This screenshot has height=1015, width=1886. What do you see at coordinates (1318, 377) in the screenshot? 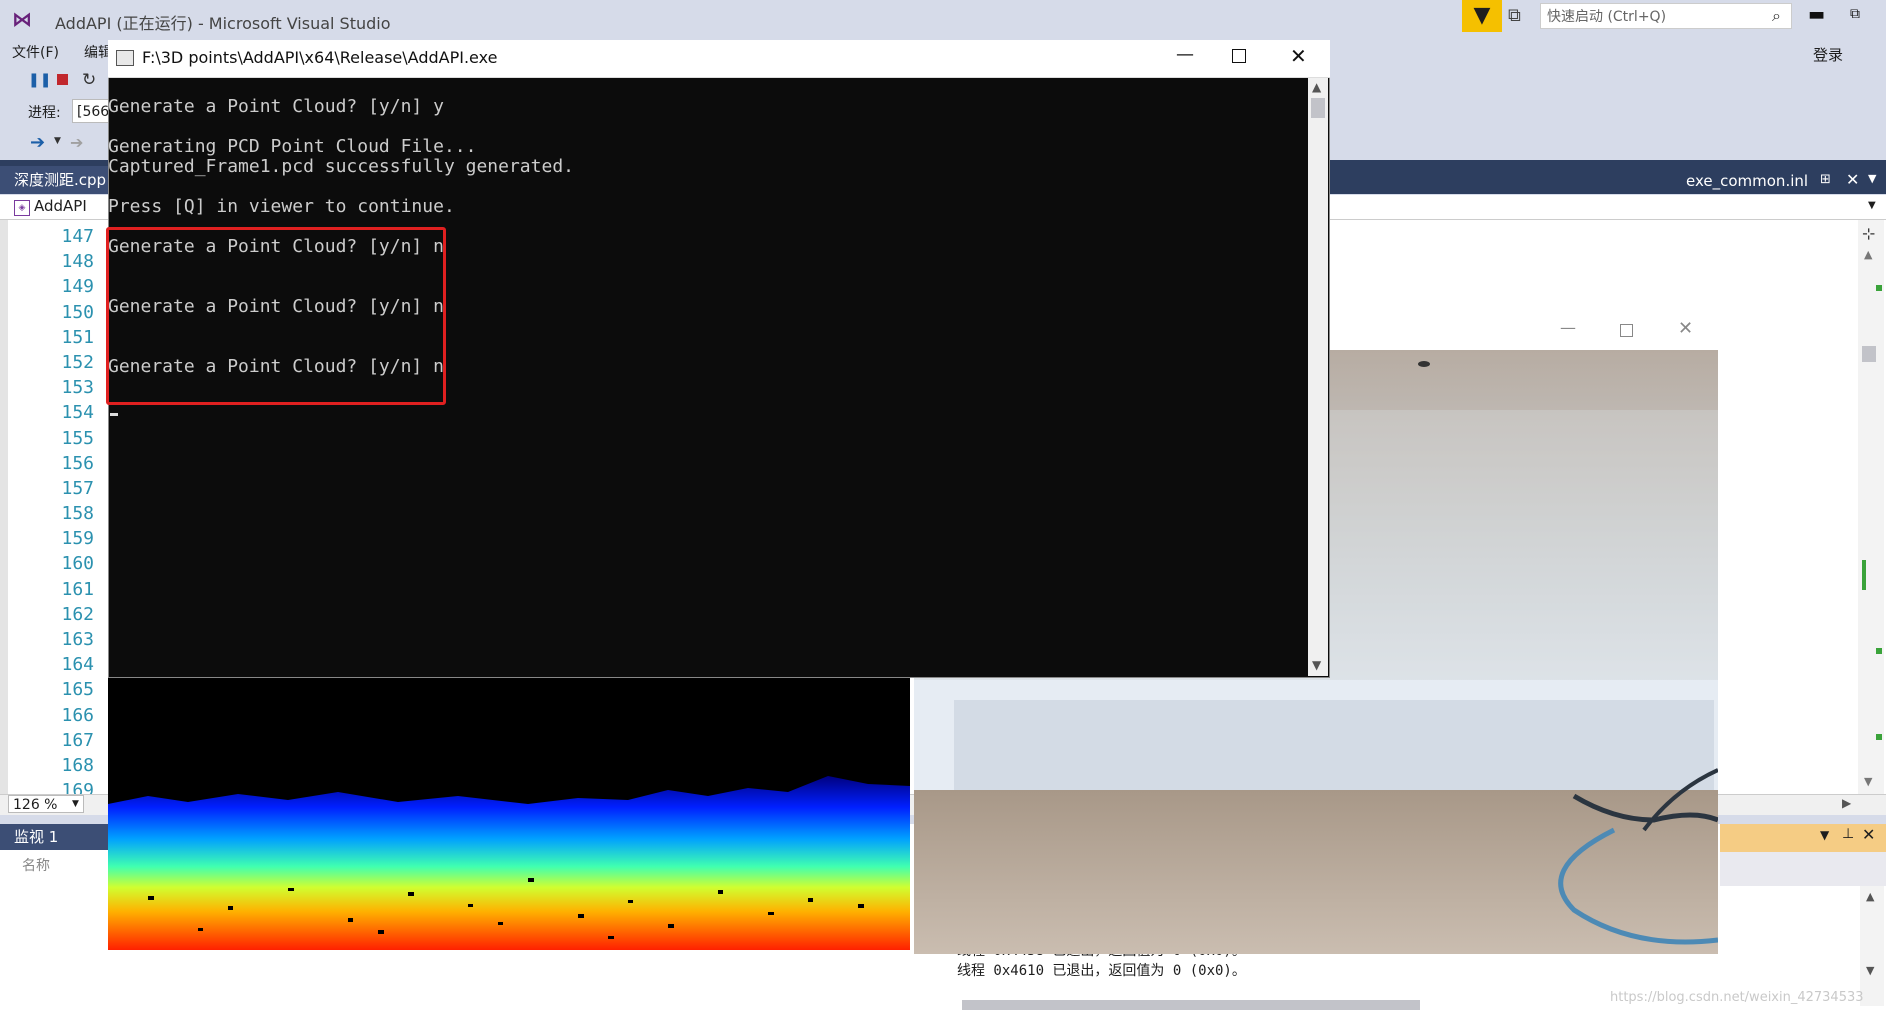
I see `console-scrollbar` at bounding box center [1318, 377].